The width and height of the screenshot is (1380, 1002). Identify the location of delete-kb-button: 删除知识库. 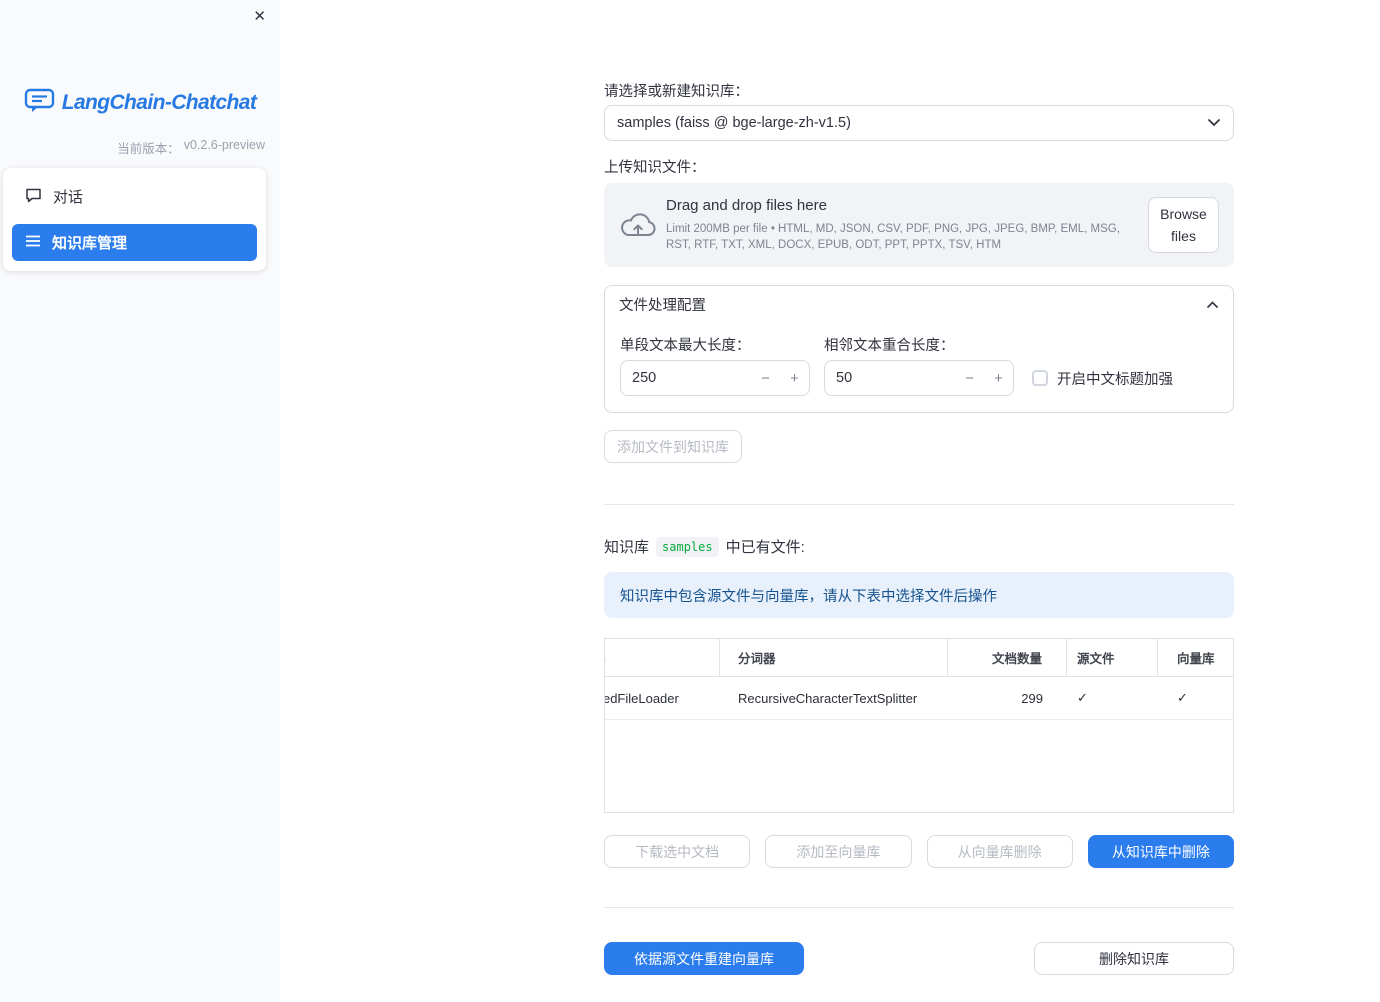
(1134, 958).